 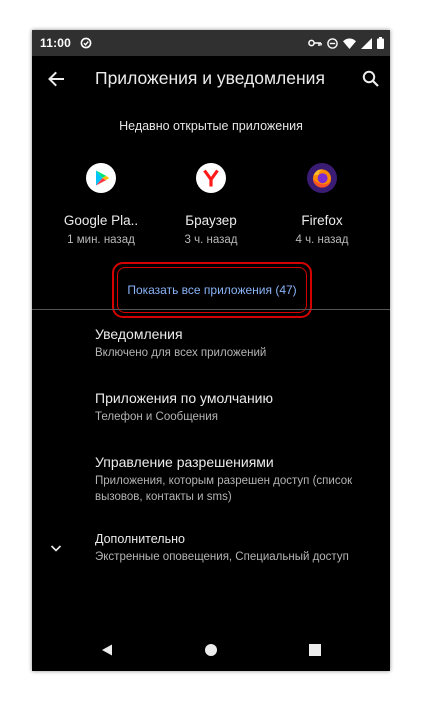 What do you see at coordinates (139, 334) in the screenshot?
I see `setting-title: Уведомления` at bounding box center [139, 334].